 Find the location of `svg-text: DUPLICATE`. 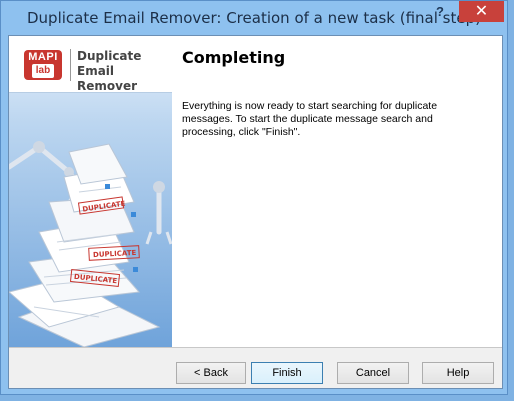

svg-text: DUPLICATE is located at coordinates (115, 254).